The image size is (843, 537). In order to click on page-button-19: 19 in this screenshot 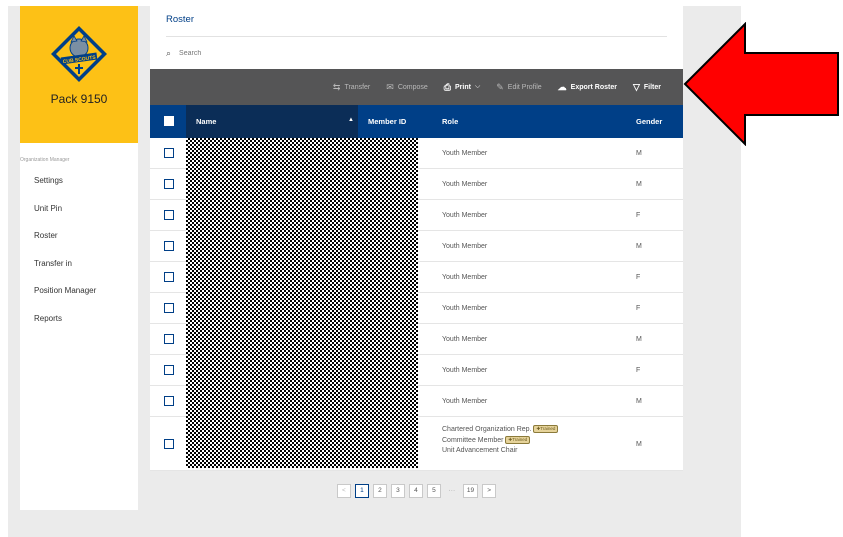, I will do `click(470, 490)`.